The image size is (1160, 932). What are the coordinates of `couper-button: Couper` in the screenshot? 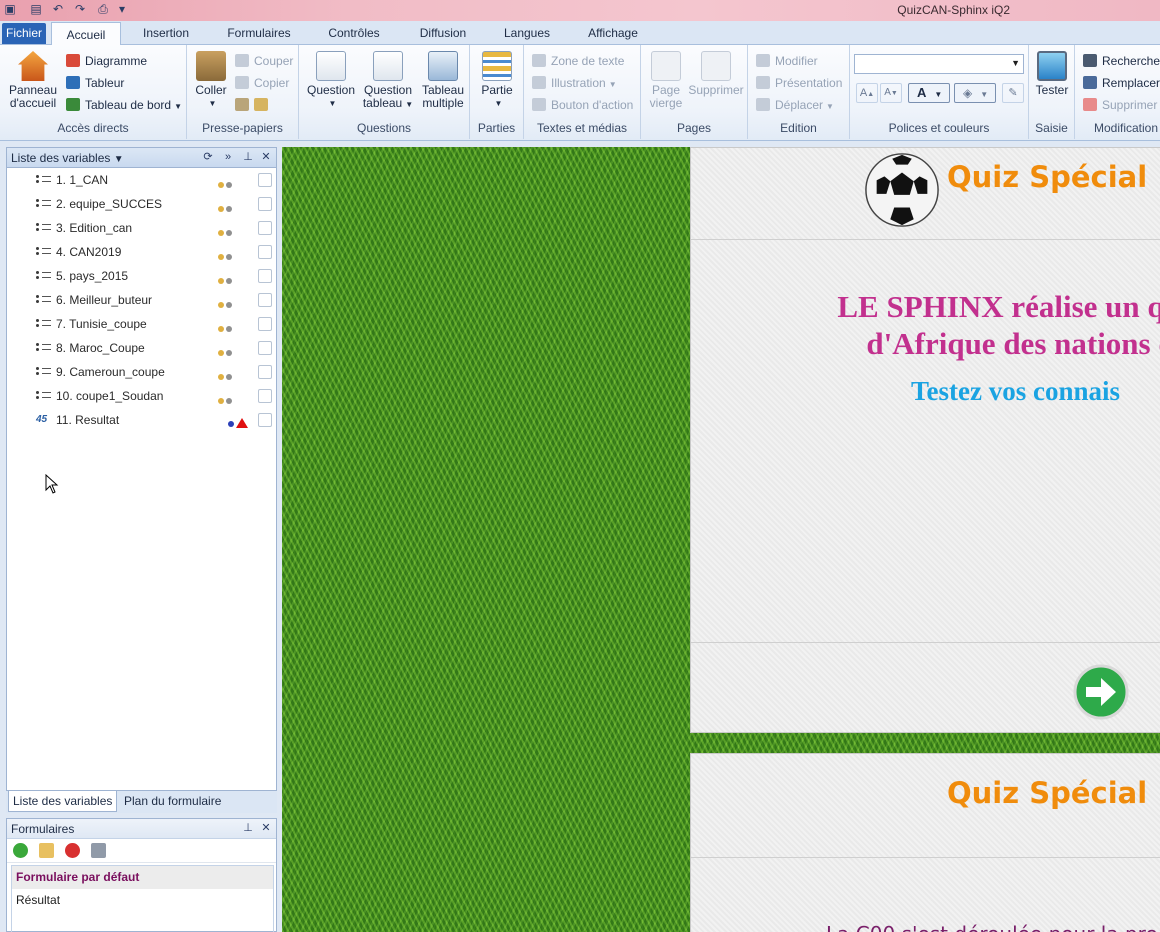 It's located at (264, 61).